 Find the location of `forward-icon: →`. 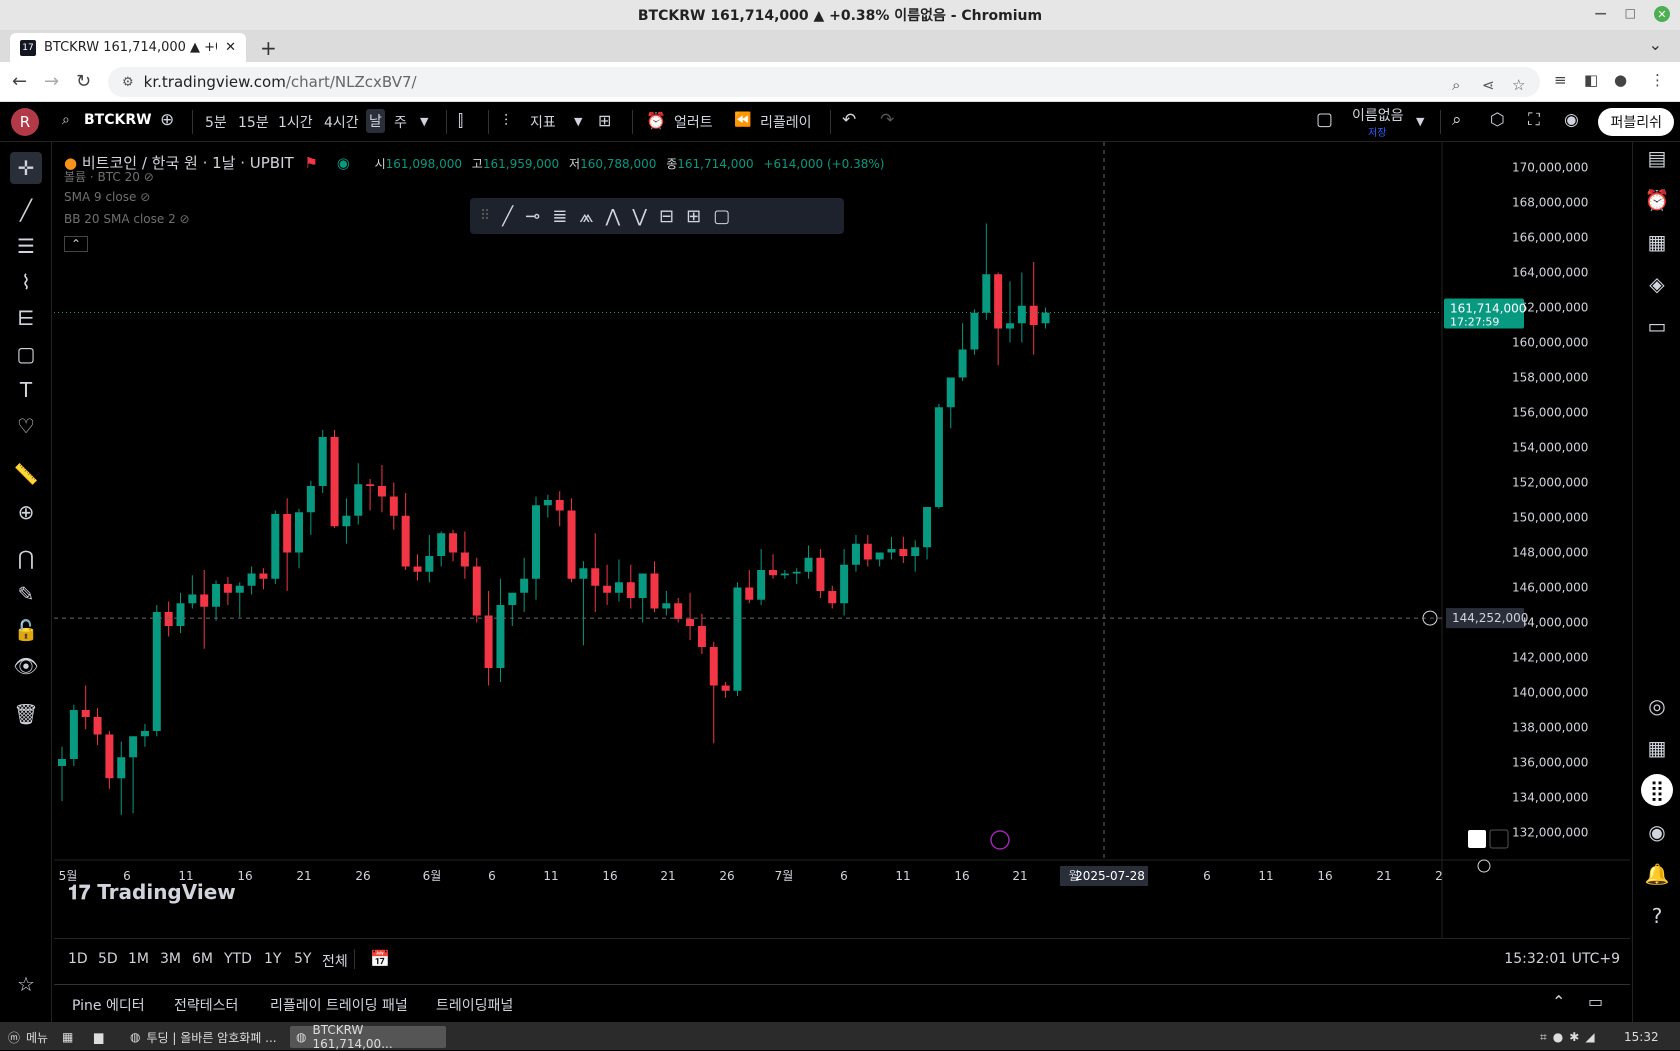

forward-icon: → is located at coordinates (51, 81).